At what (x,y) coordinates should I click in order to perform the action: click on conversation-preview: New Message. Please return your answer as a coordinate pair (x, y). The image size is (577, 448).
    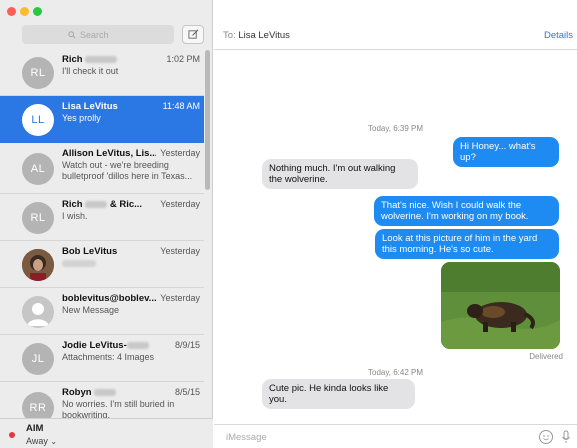
    Looking at the image, I should click on (91, 310).